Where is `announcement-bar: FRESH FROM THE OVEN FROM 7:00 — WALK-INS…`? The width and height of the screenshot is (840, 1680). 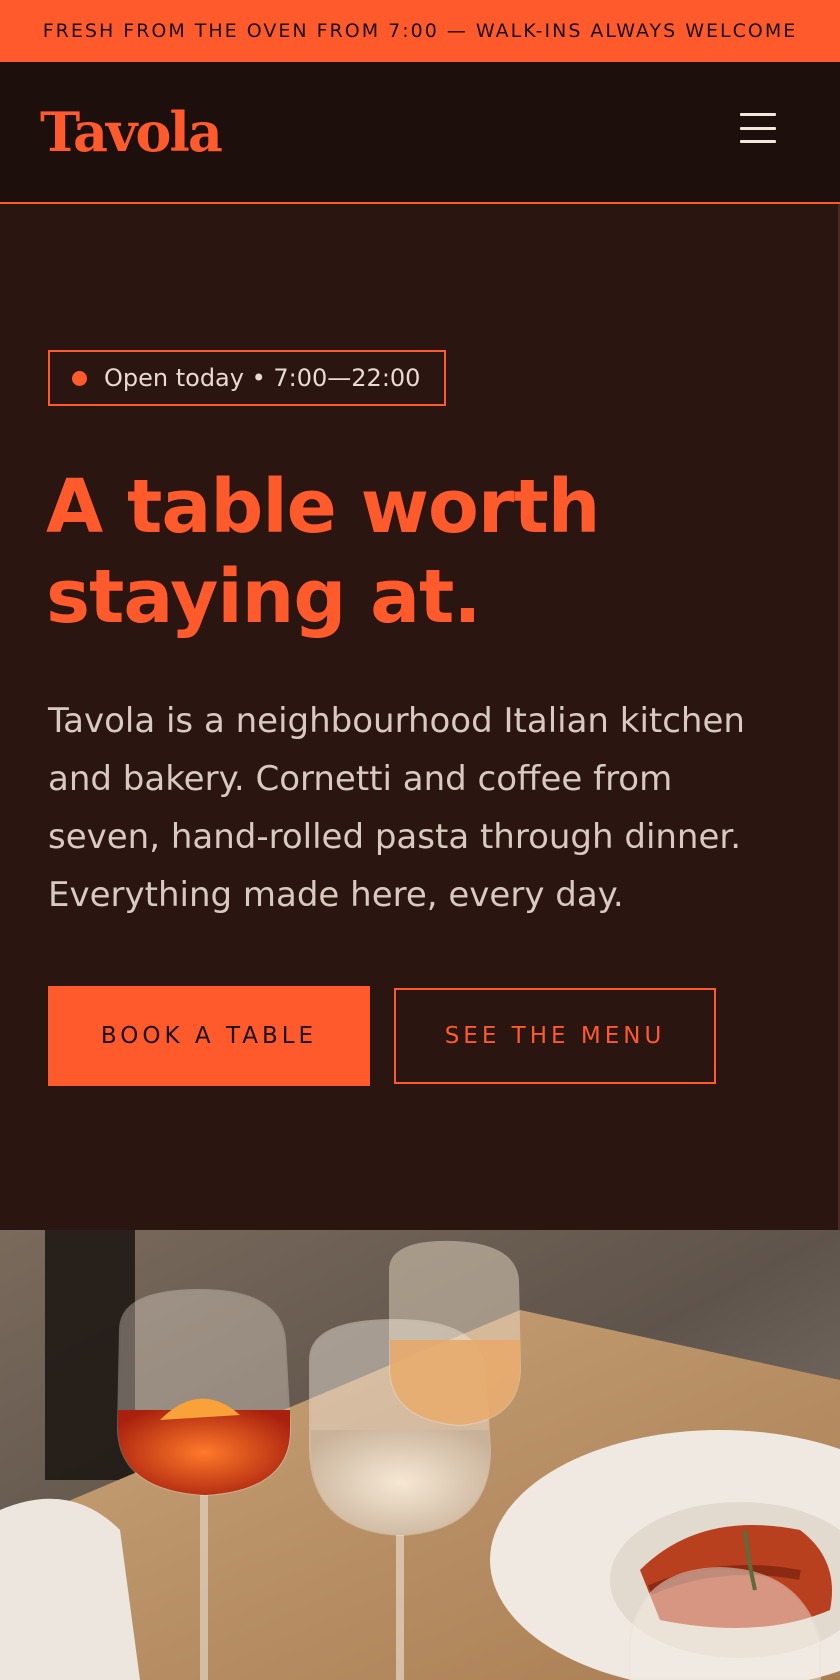
announcement-bar: FRESH FROM THE OVEN FROM 7:00 — WALK-INS… is located at coordinates (420, 31).